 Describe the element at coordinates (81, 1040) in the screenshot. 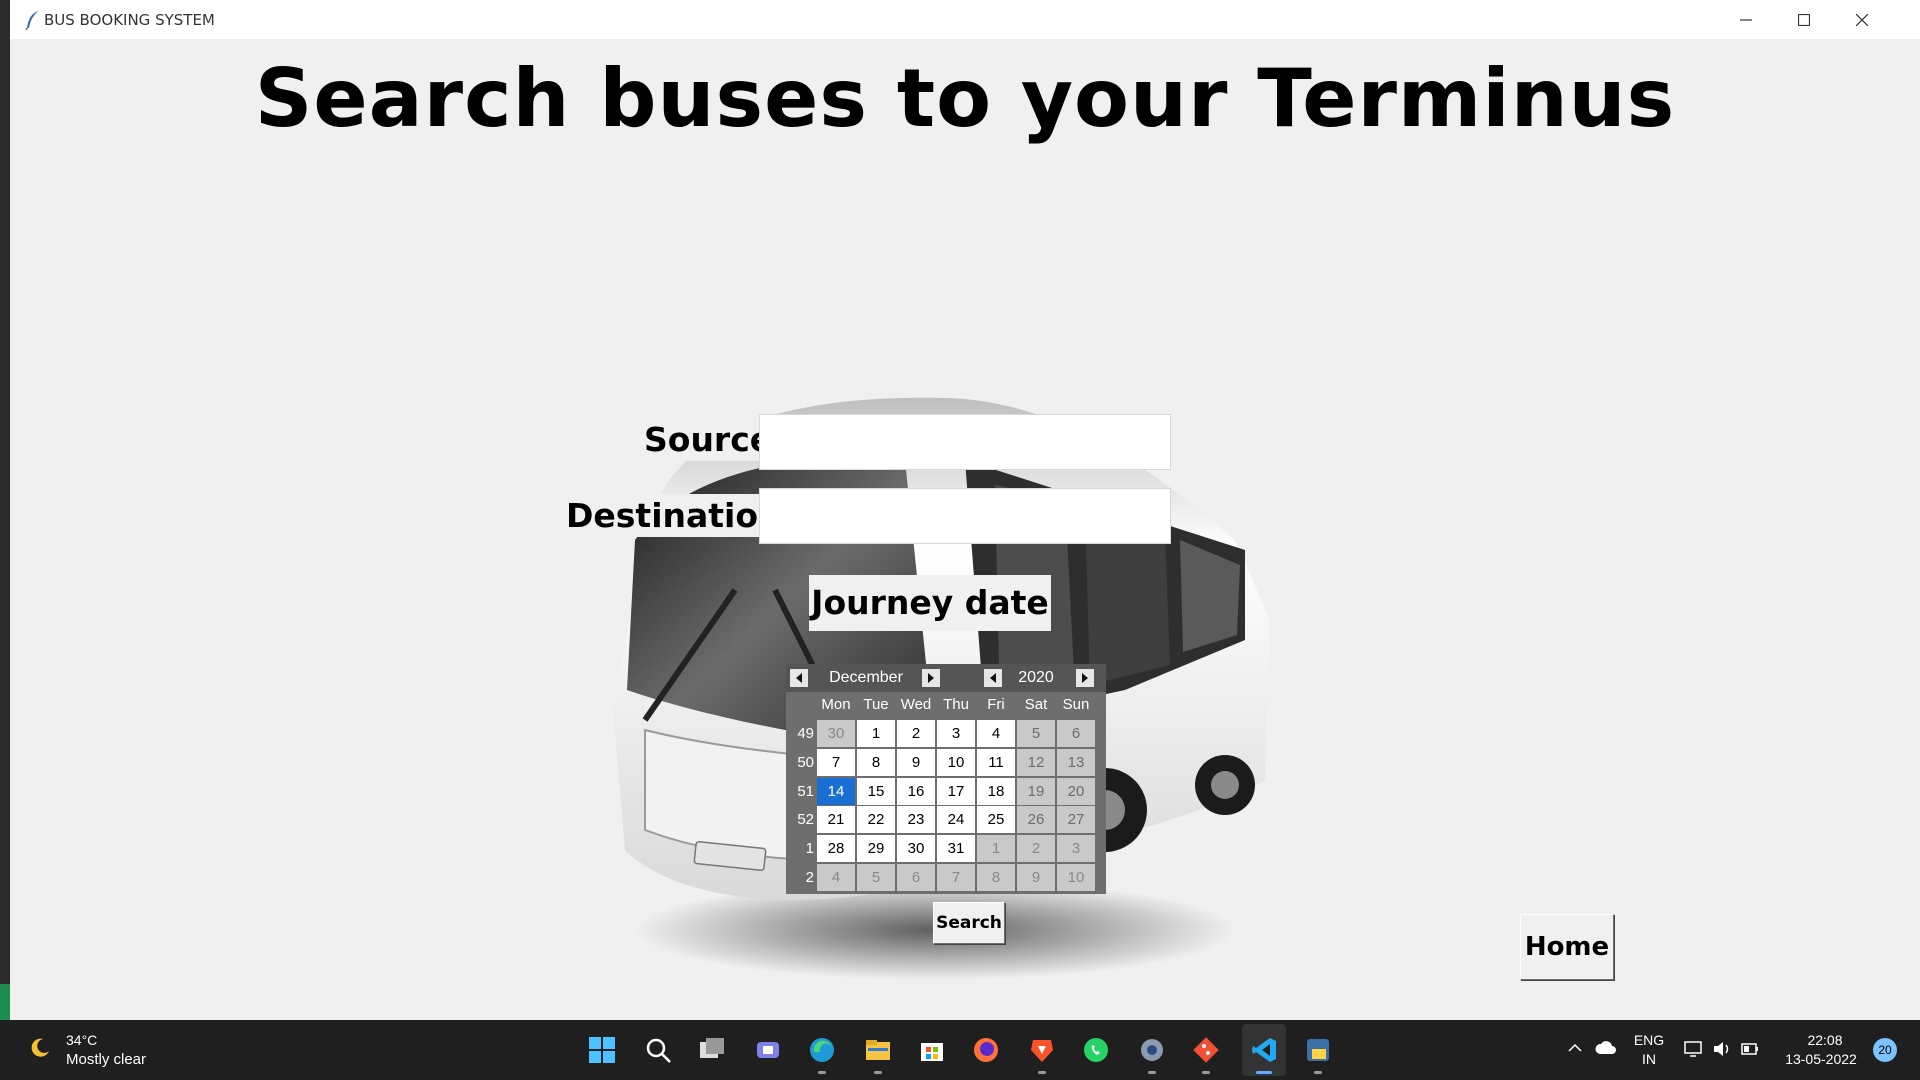

I see `weather-temperature: 34°C` at that location.